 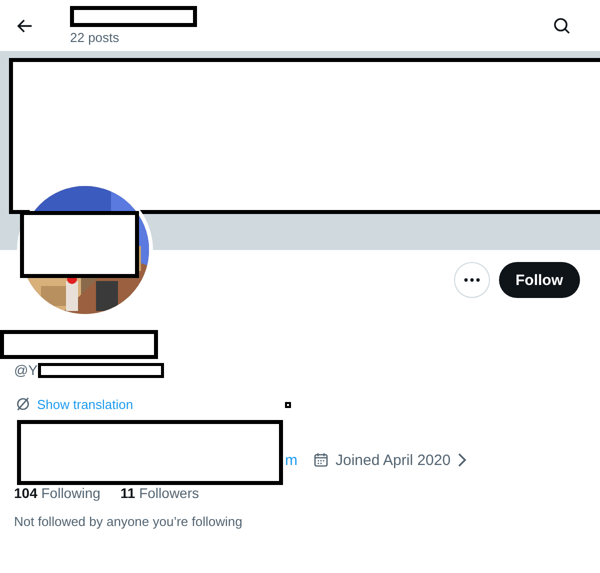 What do you see at coordinates (562, 26) in the screenshot?
I see `search-icon` at bounding box center [562, 26].